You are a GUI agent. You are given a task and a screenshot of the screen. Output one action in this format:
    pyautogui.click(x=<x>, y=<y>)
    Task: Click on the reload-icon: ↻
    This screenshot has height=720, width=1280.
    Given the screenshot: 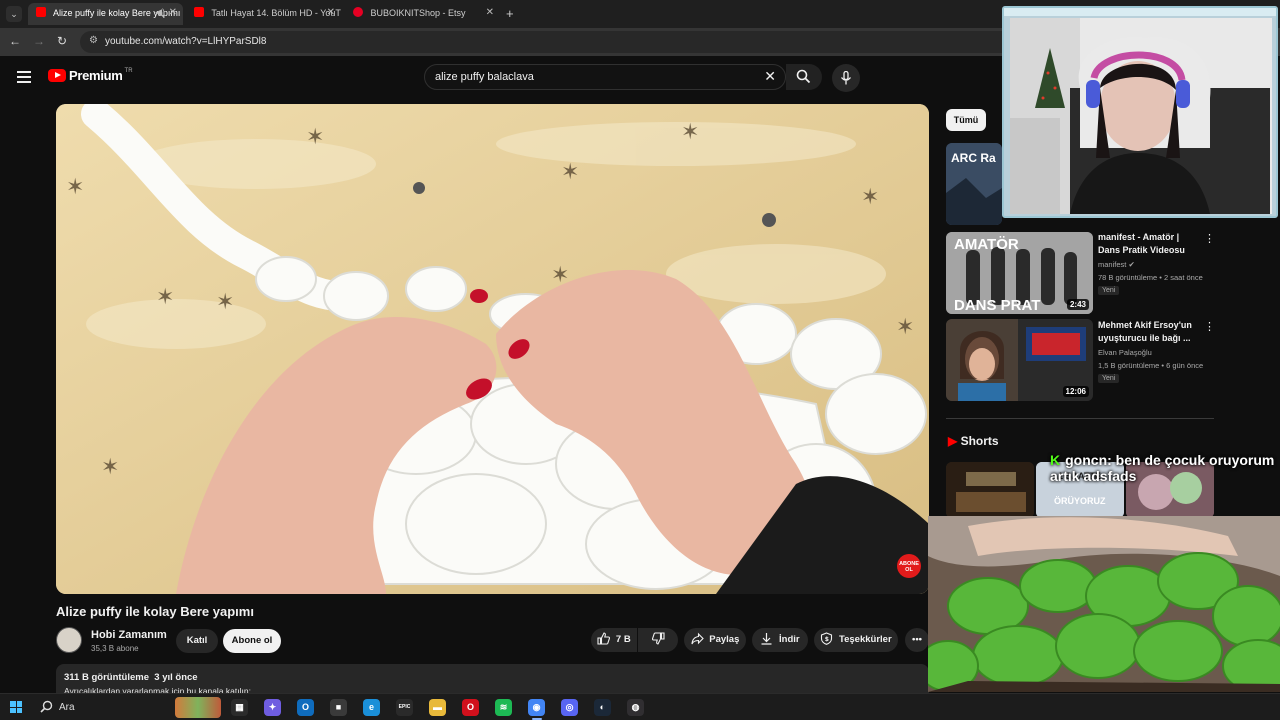 What is the action you would take?
    pyautogui.click(x=62, y=41)
    